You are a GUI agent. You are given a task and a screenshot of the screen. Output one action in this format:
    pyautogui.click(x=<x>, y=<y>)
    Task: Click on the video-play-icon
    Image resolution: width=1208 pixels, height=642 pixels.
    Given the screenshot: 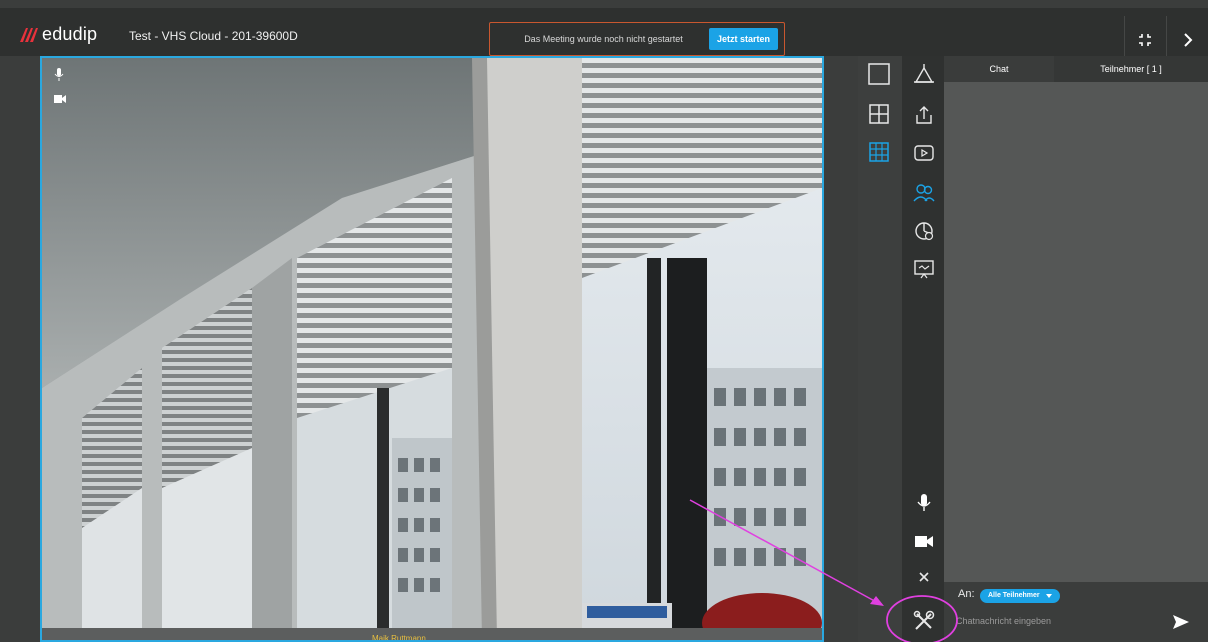 What is the action you would take?
    pyautogui.click(x=924, y=153)
    